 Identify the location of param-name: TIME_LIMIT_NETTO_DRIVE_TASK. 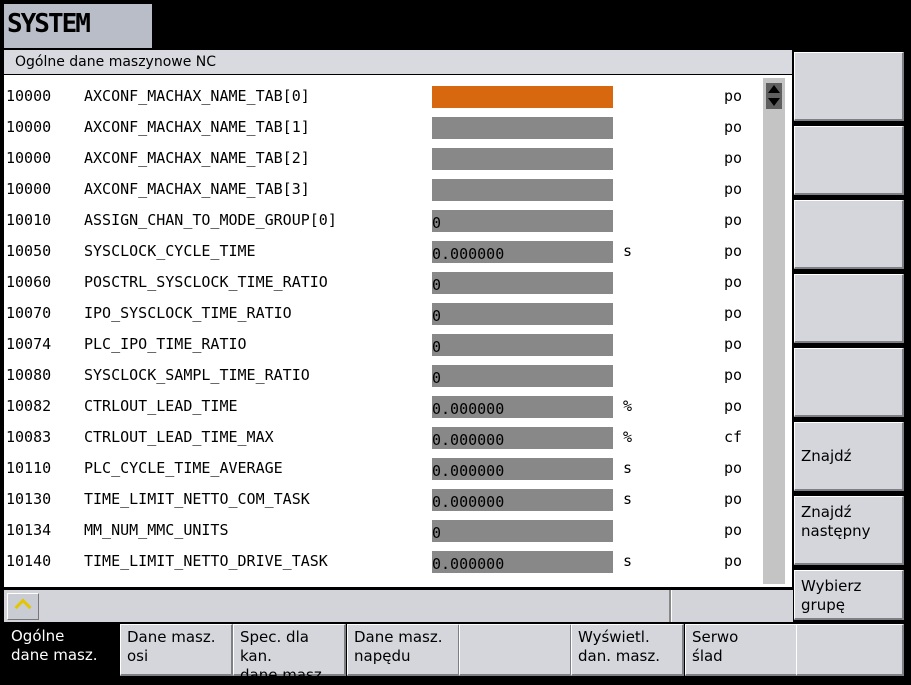
(206, 561).